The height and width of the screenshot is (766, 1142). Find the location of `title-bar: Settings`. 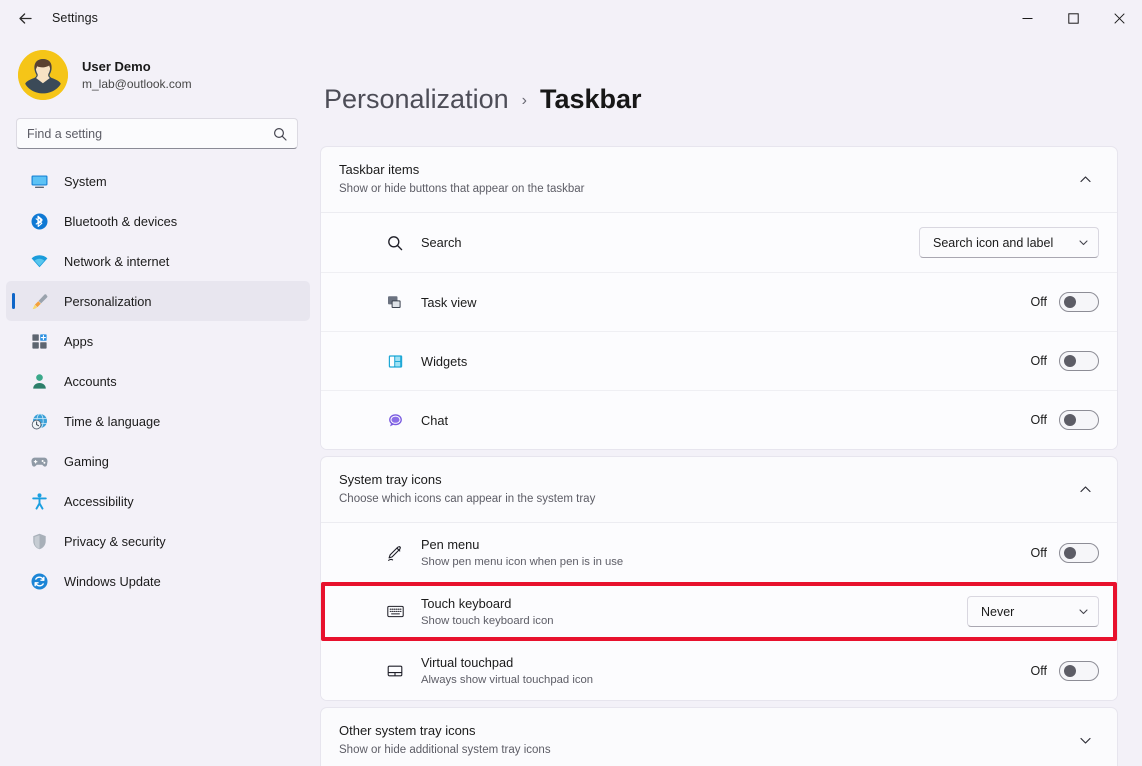

title-bar: Settings is located at coordinates (571, 18).